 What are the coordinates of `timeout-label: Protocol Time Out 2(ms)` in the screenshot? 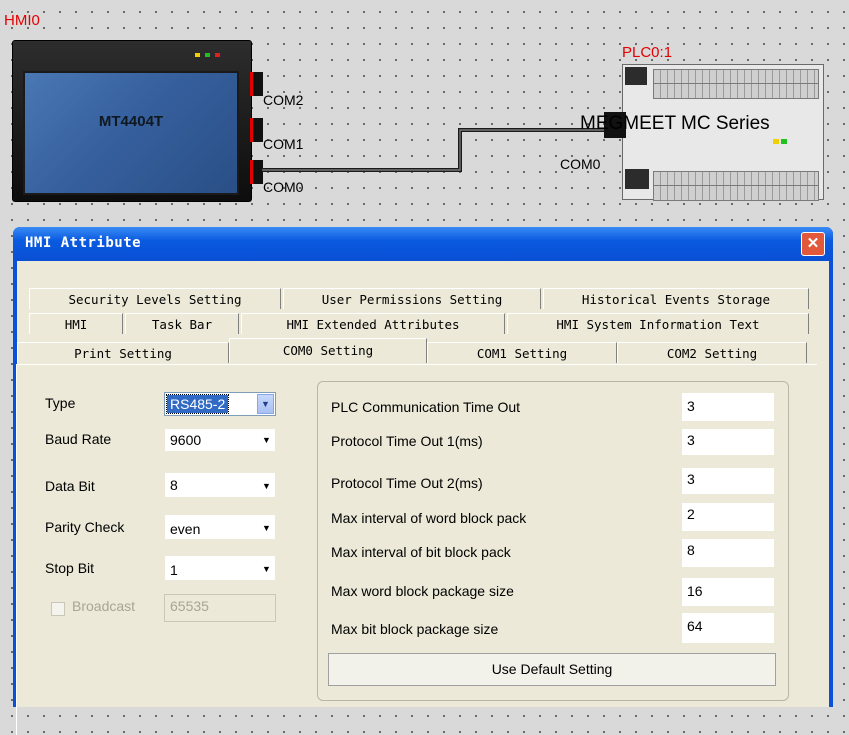 It's located at (407, 483).